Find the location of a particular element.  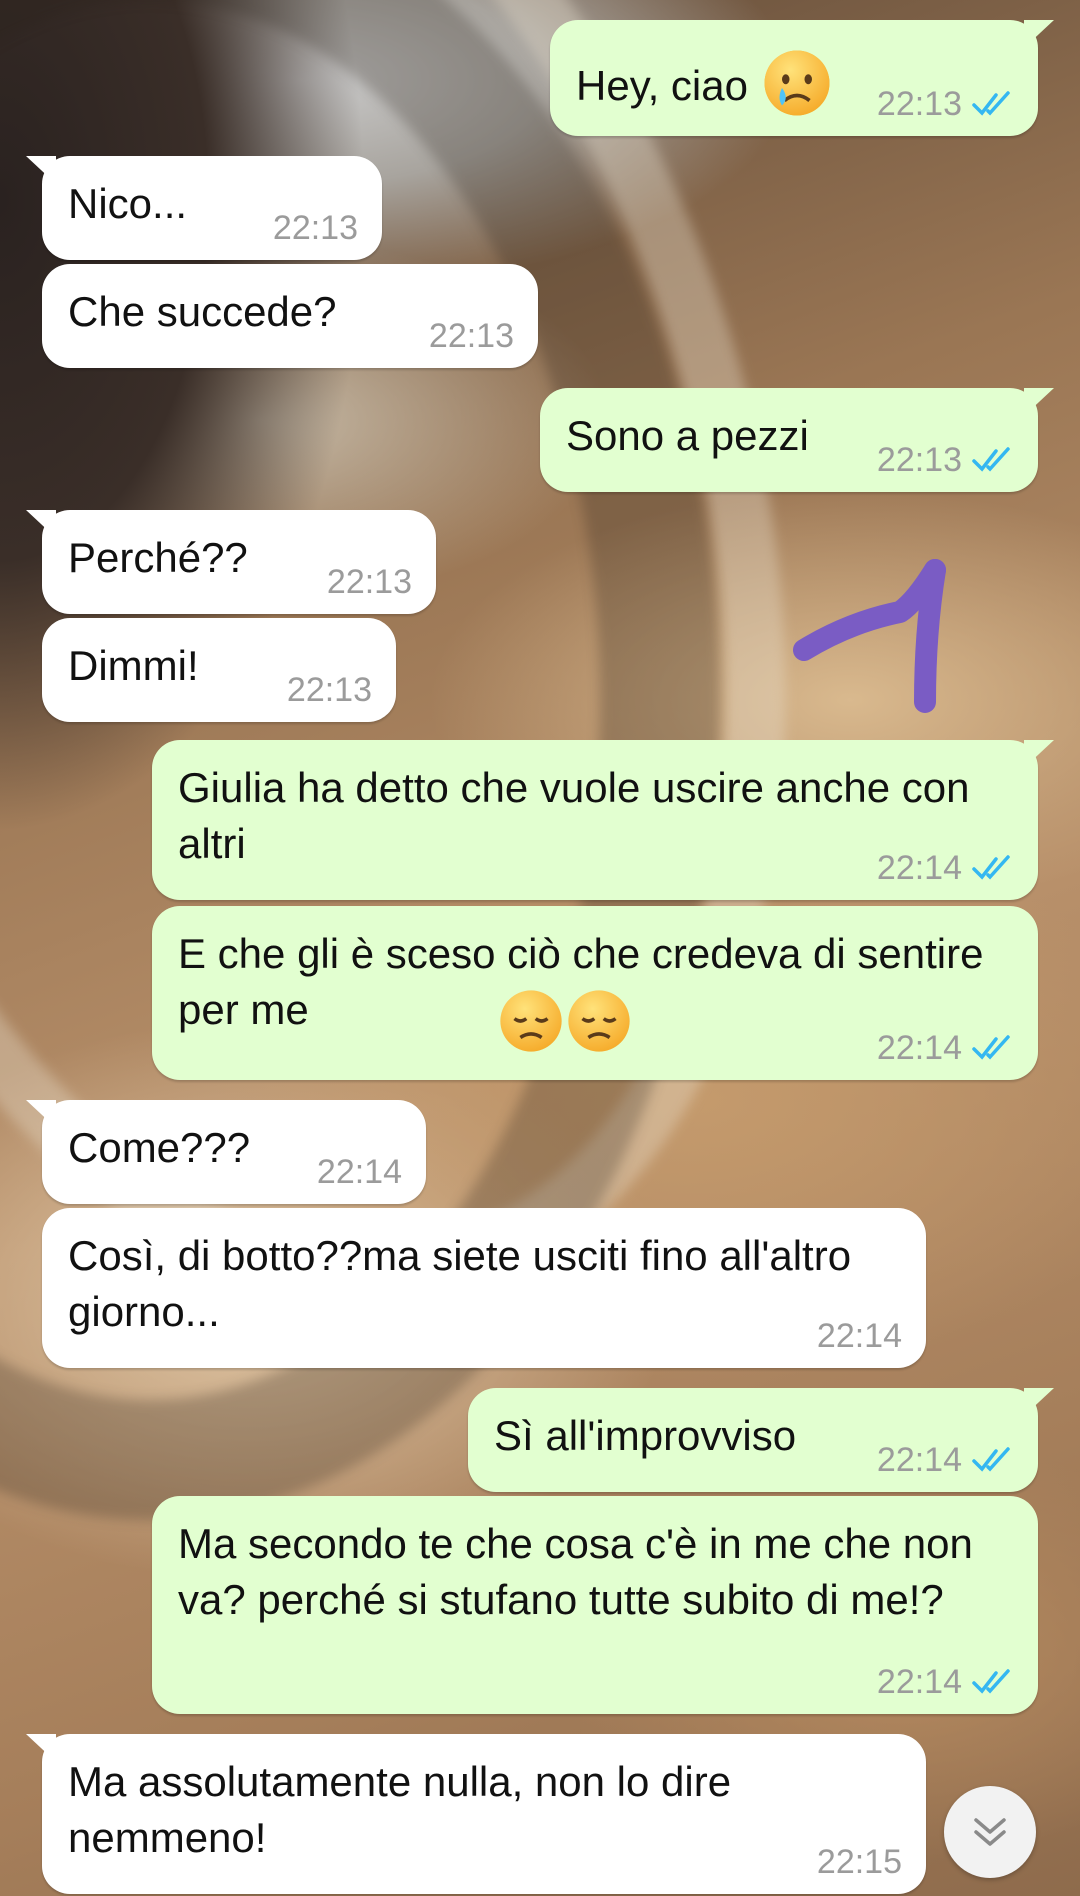

message-text: Perché?? is located at coordinates (158, 557).